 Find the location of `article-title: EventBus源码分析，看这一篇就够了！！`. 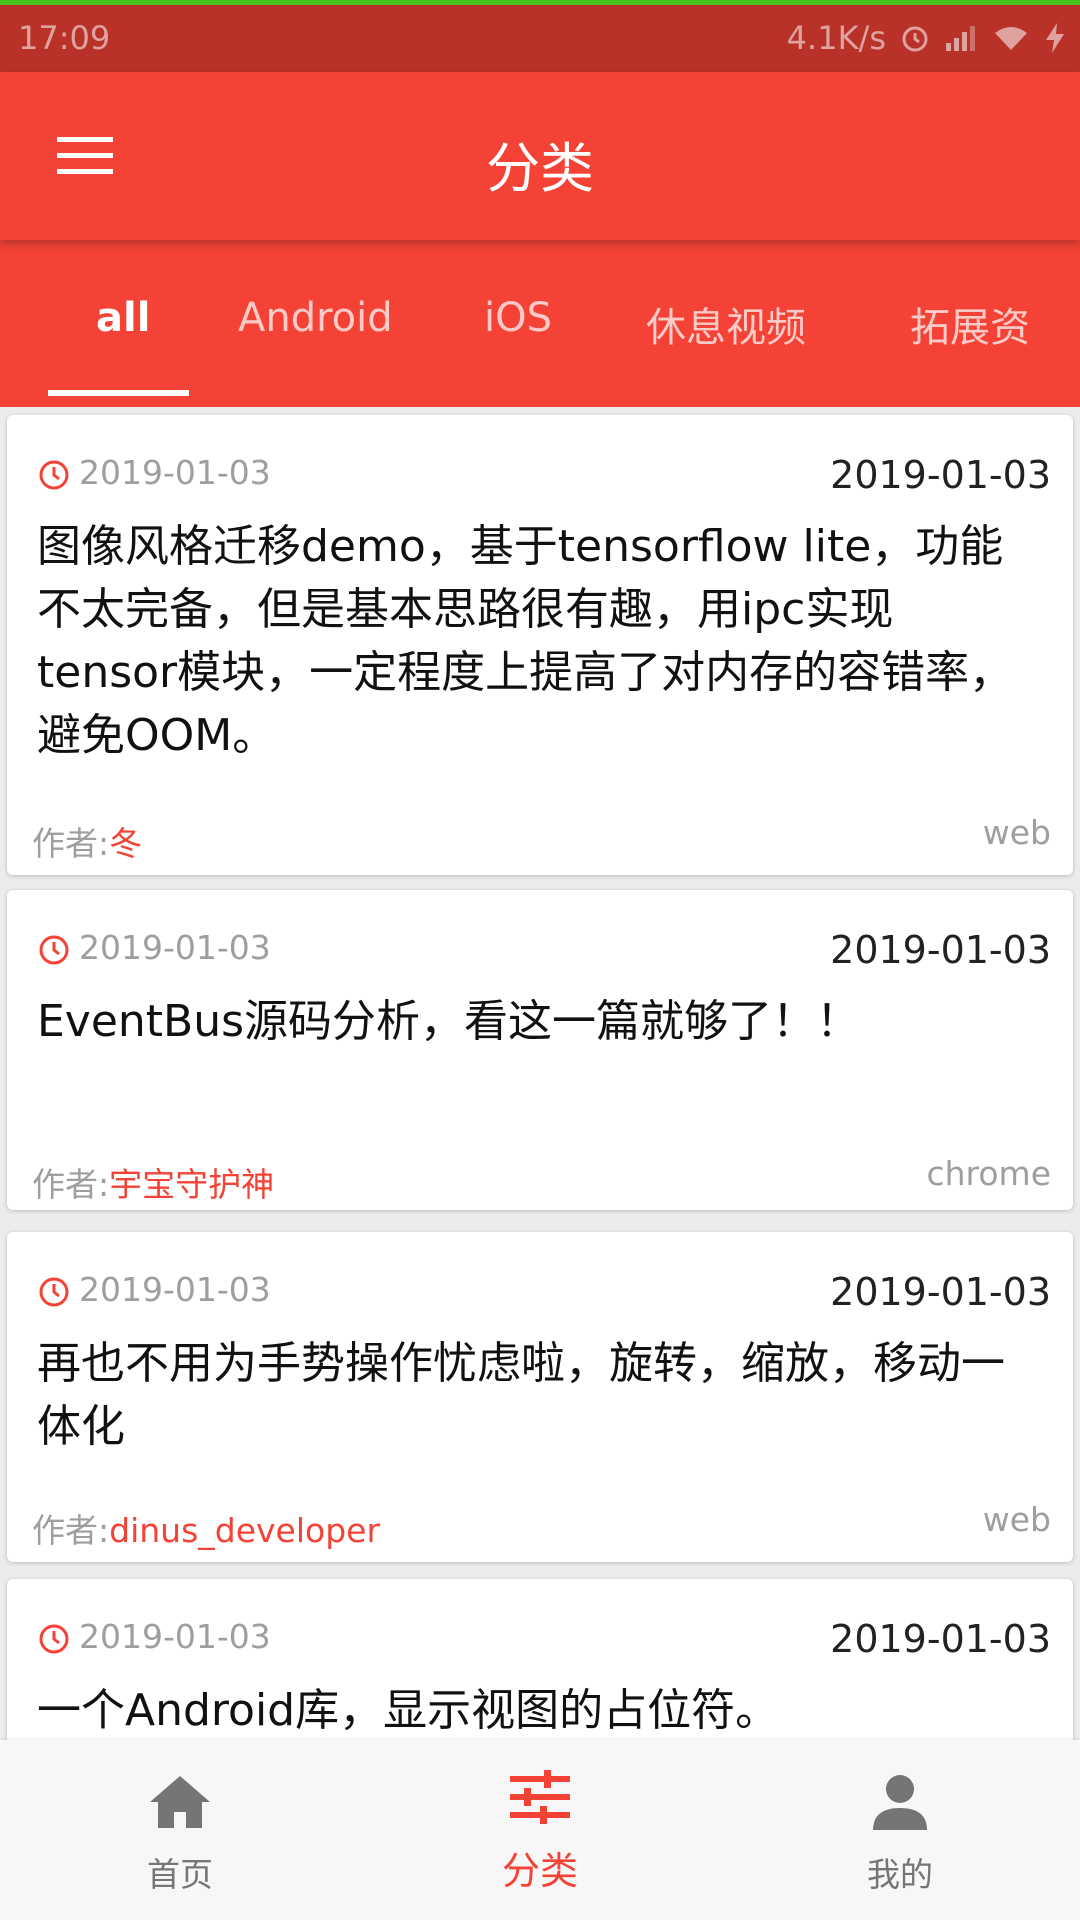

article-title: EventBus源码分析，看这一篇就够了！！ is located at coordinates (535, 1021).